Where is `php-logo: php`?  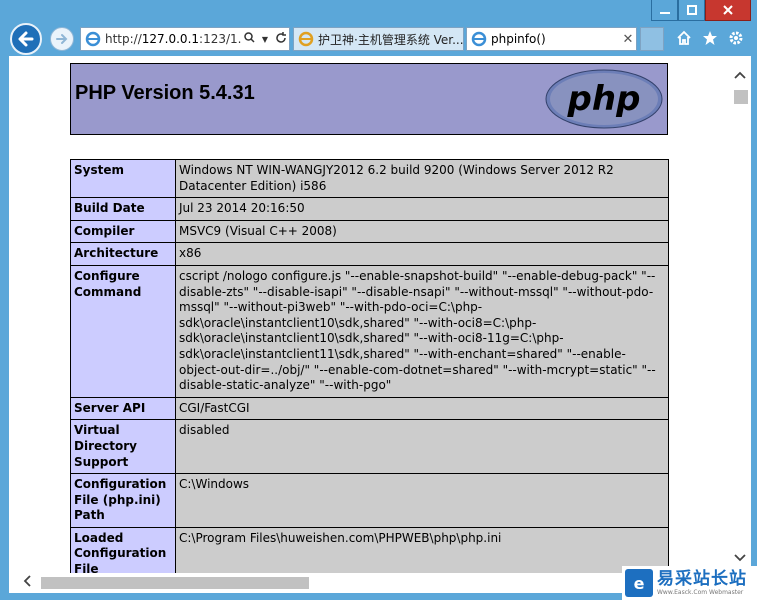
php-logo: php is located at coordinates (604, 99).